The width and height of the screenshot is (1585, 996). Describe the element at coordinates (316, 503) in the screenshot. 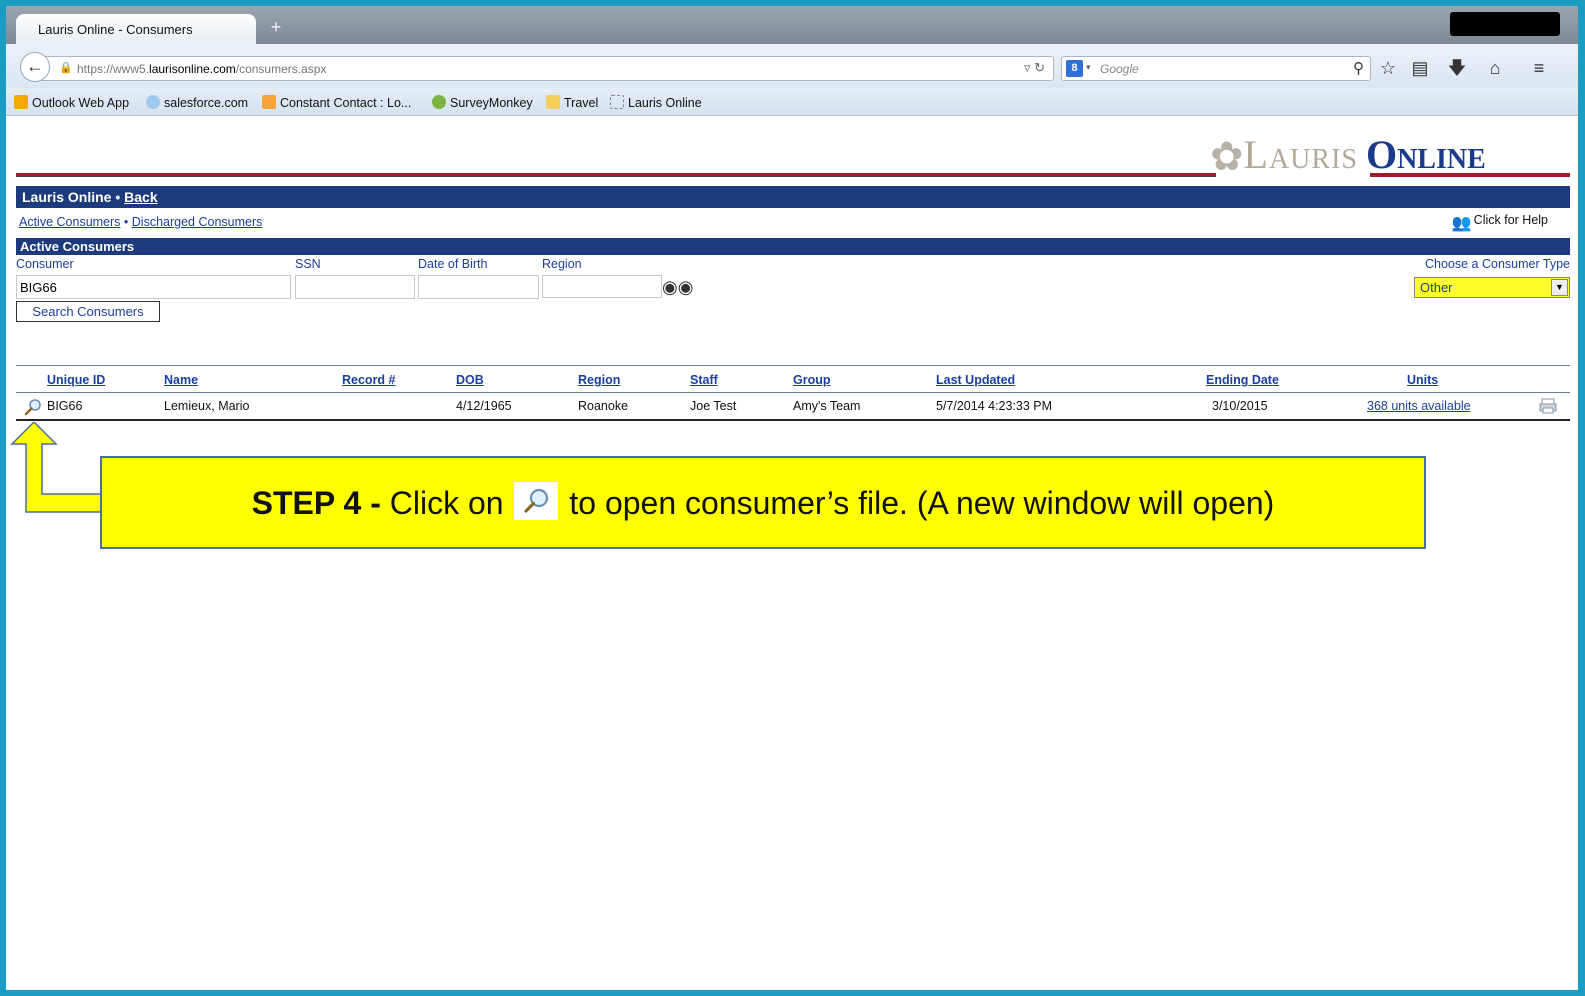

I see `callout-step: STEP 4 -` at that location.